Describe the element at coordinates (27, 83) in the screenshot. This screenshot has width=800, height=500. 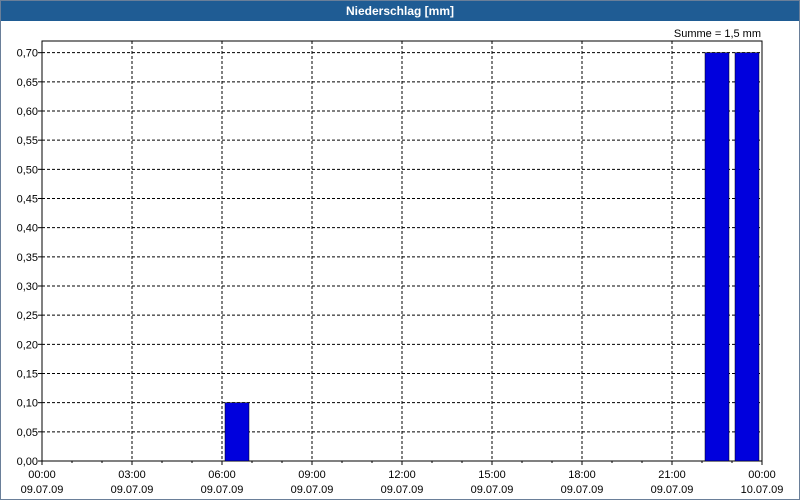
I see `y-tick-label: 0,65` at that location.